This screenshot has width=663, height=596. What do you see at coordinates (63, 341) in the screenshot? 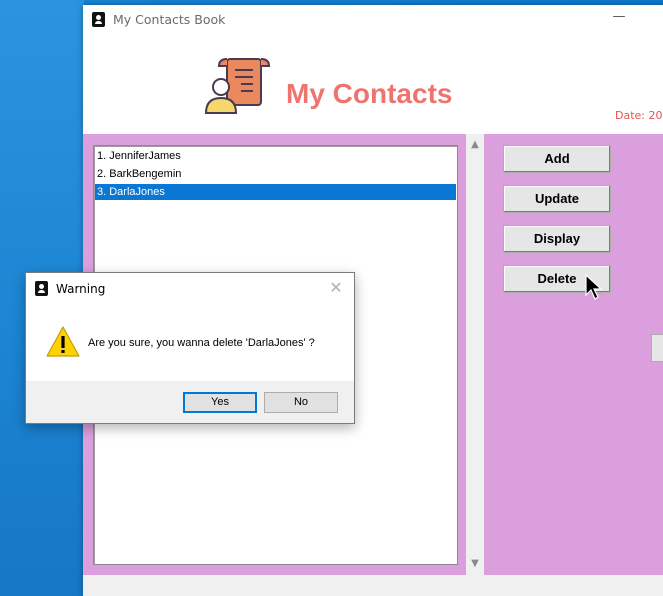
I see `warning-triangle-icon` at bounding box center [63, 341].